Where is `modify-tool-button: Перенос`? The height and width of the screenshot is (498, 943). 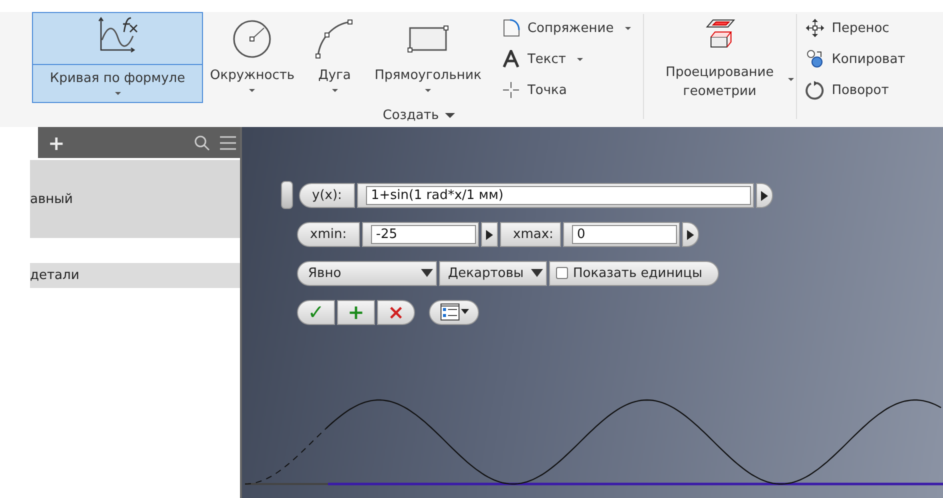 modify-tool-button: Перенос is located at coordinates (855, 28).